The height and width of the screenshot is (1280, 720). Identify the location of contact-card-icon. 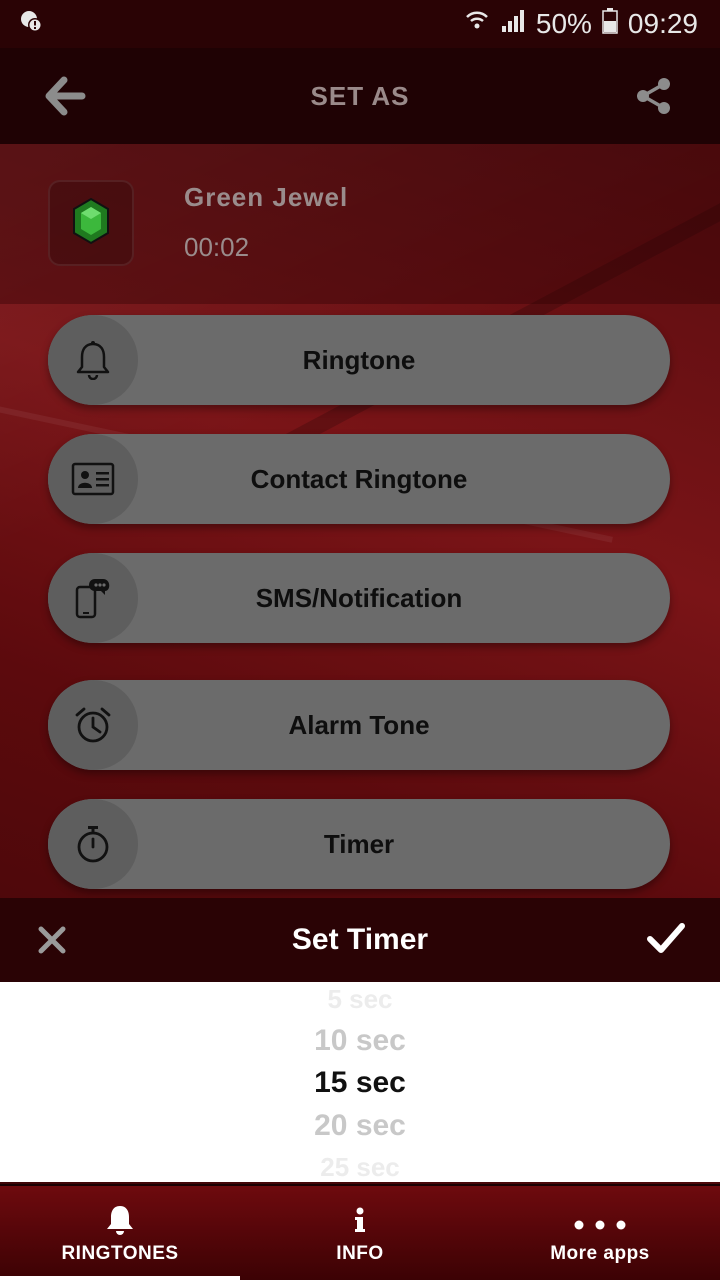
(93, 479).